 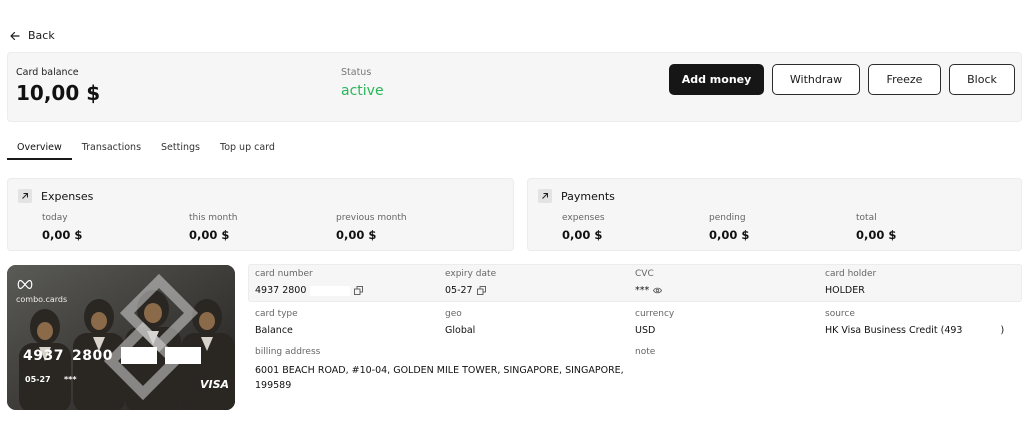 What do you see at coordinates (42, 299) in the screenshot?
I see `card-brand: combo.cards` at bounding box center [42, 299].